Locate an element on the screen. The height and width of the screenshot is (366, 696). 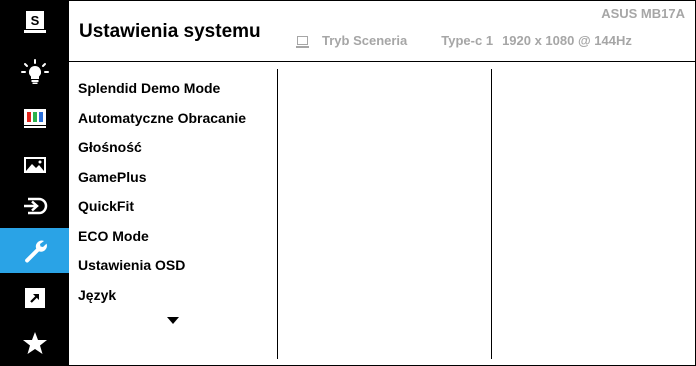
resolution-label: 1920 x 1080 @ 144Hz is located at coordinates (567, 40).